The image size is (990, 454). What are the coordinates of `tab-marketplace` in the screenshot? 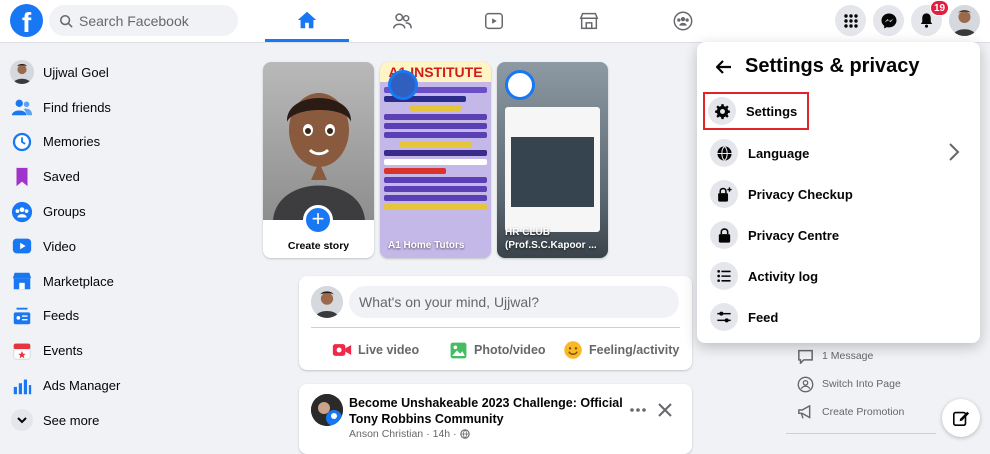 It's located at (589, 21).